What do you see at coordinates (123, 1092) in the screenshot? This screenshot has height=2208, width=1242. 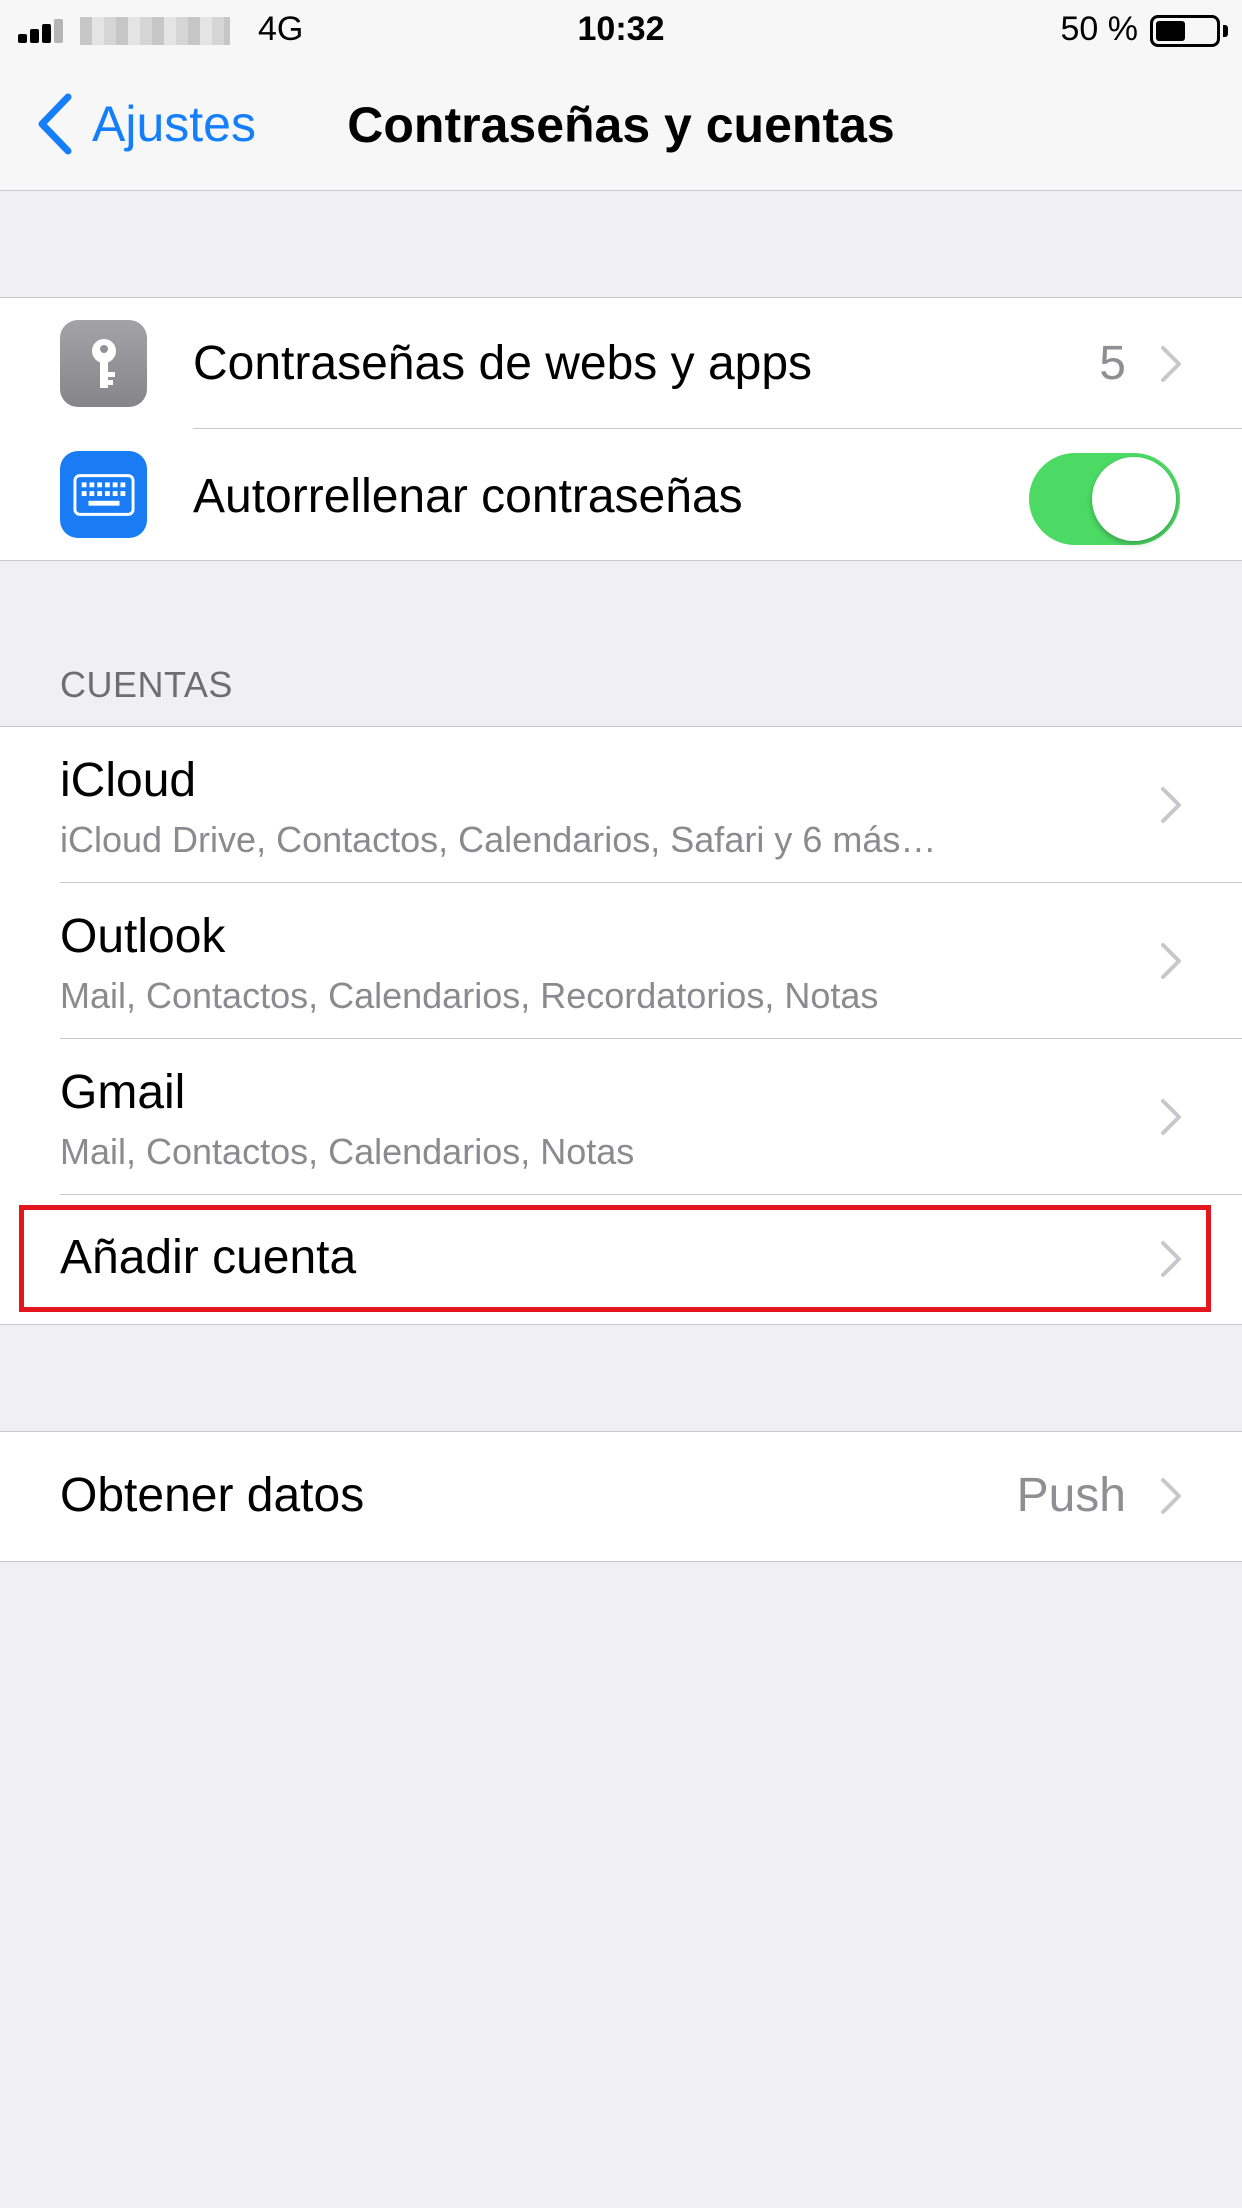 I see `account-name: Gmail` at bounding box center [123, 1092].